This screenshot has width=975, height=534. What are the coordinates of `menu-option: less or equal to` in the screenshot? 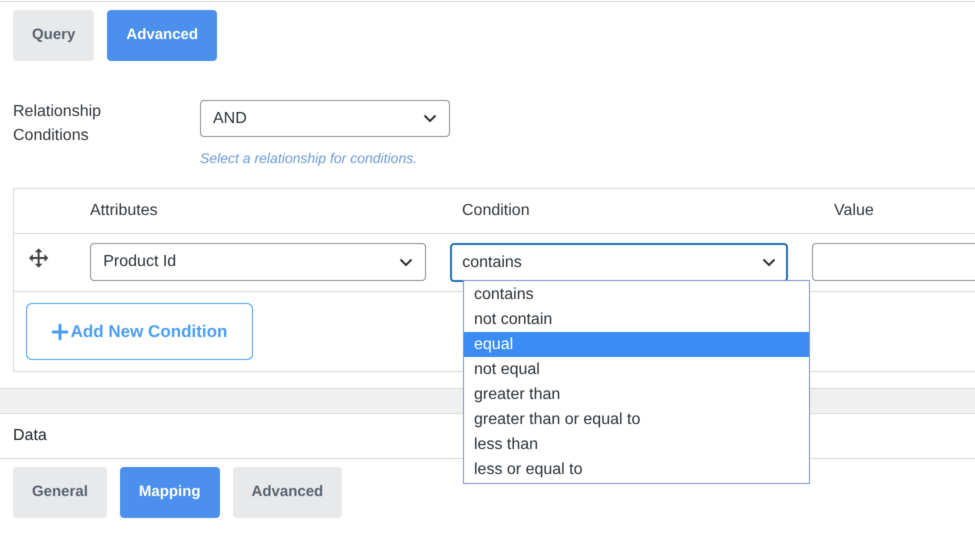 It's located at (636, 469).